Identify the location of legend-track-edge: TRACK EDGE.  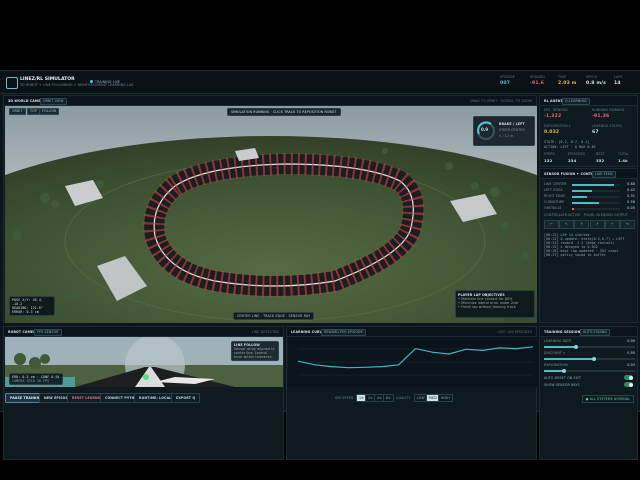
(274, 316).